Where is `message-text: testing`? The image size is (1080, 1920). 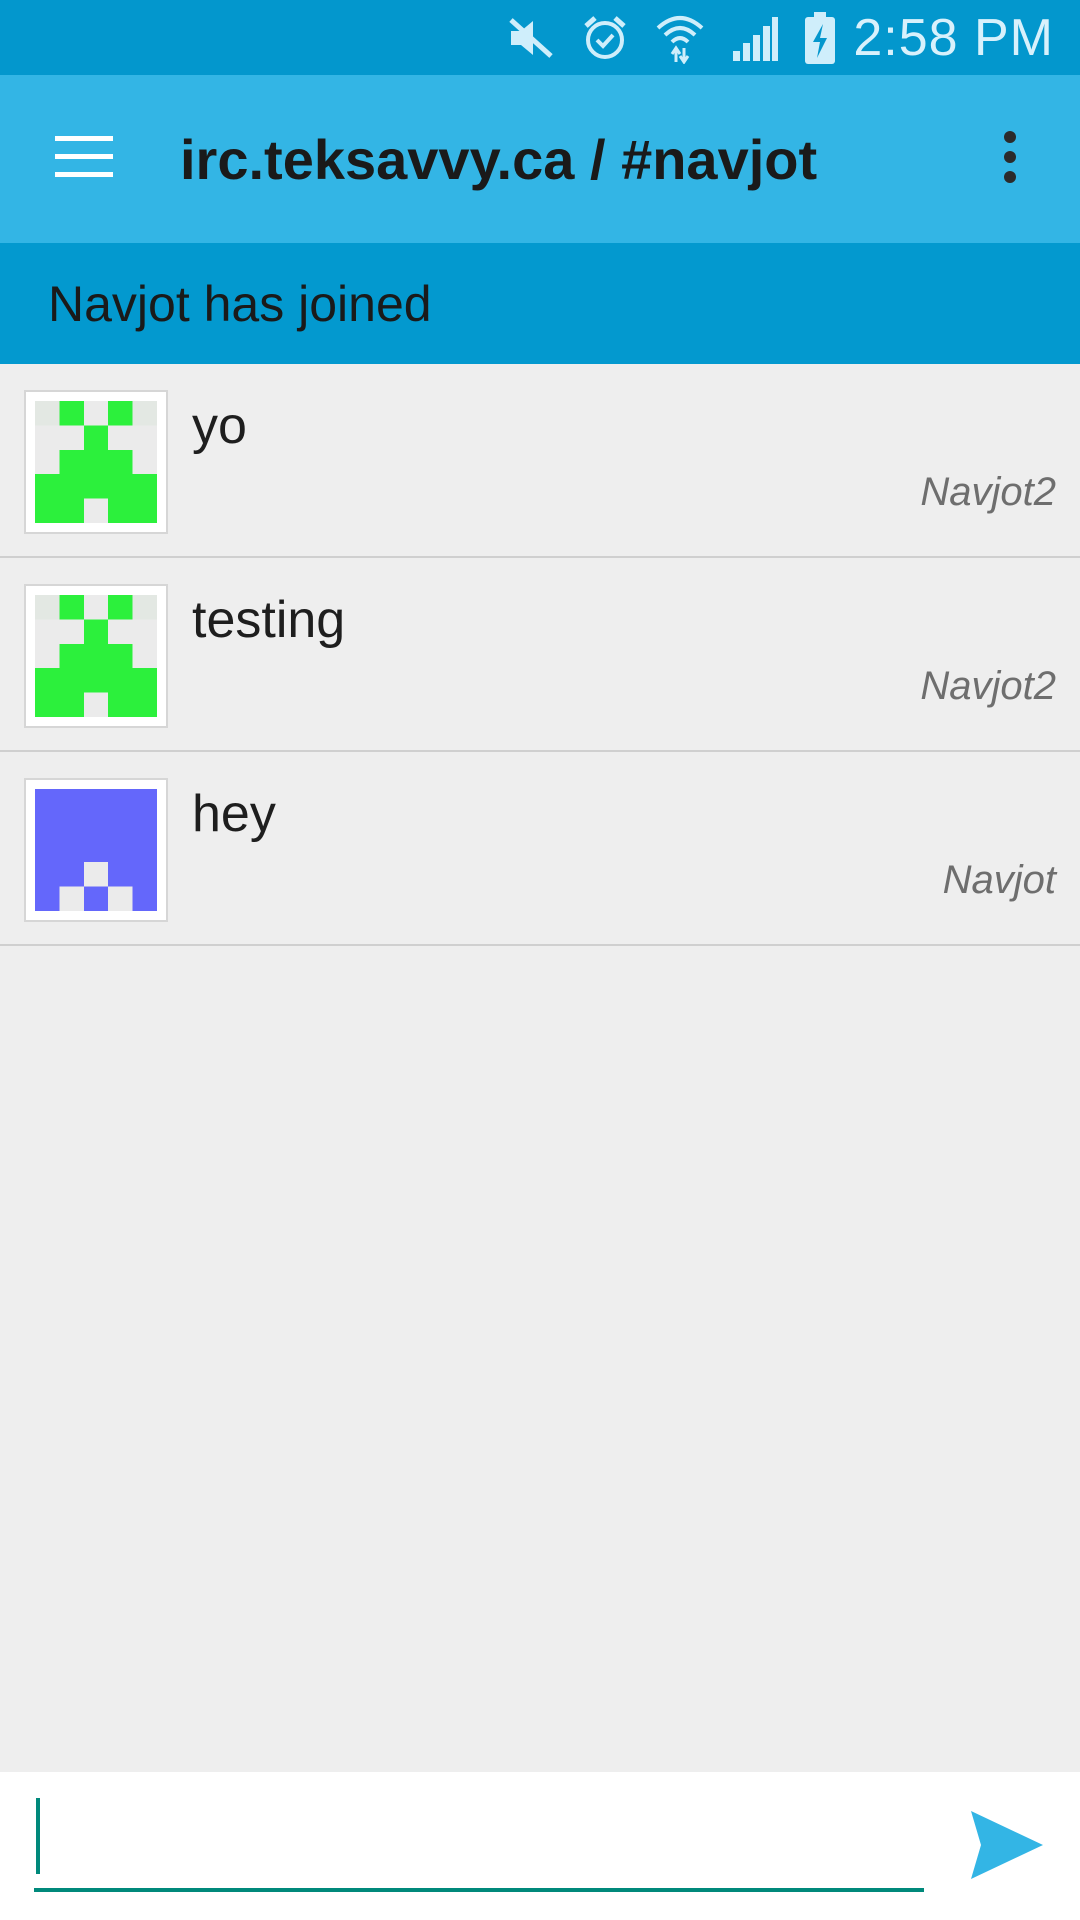
message-text: testing is located at coordinates (269, 620).